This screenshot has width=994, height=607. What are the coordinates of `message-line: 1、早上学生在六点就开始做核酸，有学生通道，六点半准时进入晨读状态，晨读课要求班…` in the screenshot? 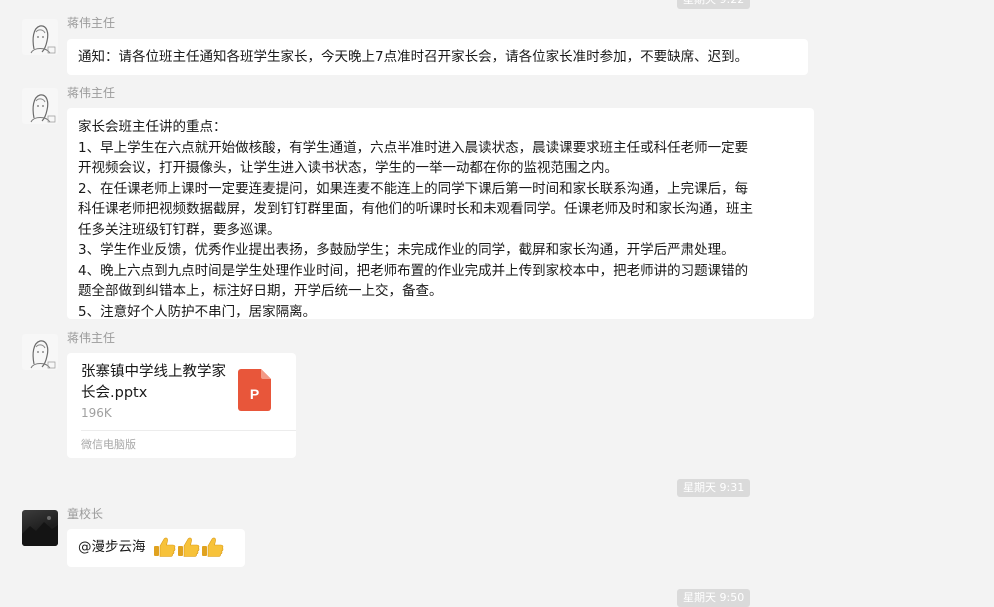 It's located at (413, 147).